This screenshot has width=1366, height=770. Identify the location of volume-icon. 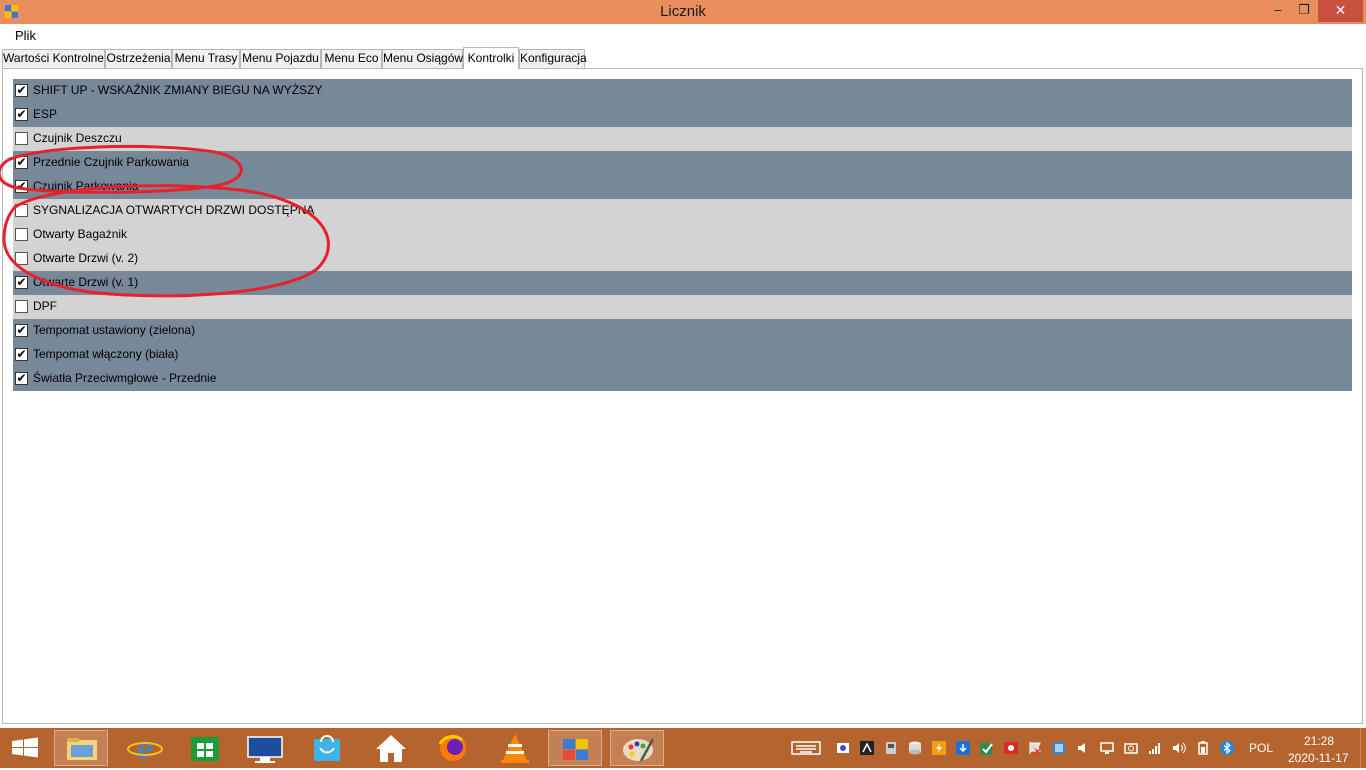
(1179, 748).